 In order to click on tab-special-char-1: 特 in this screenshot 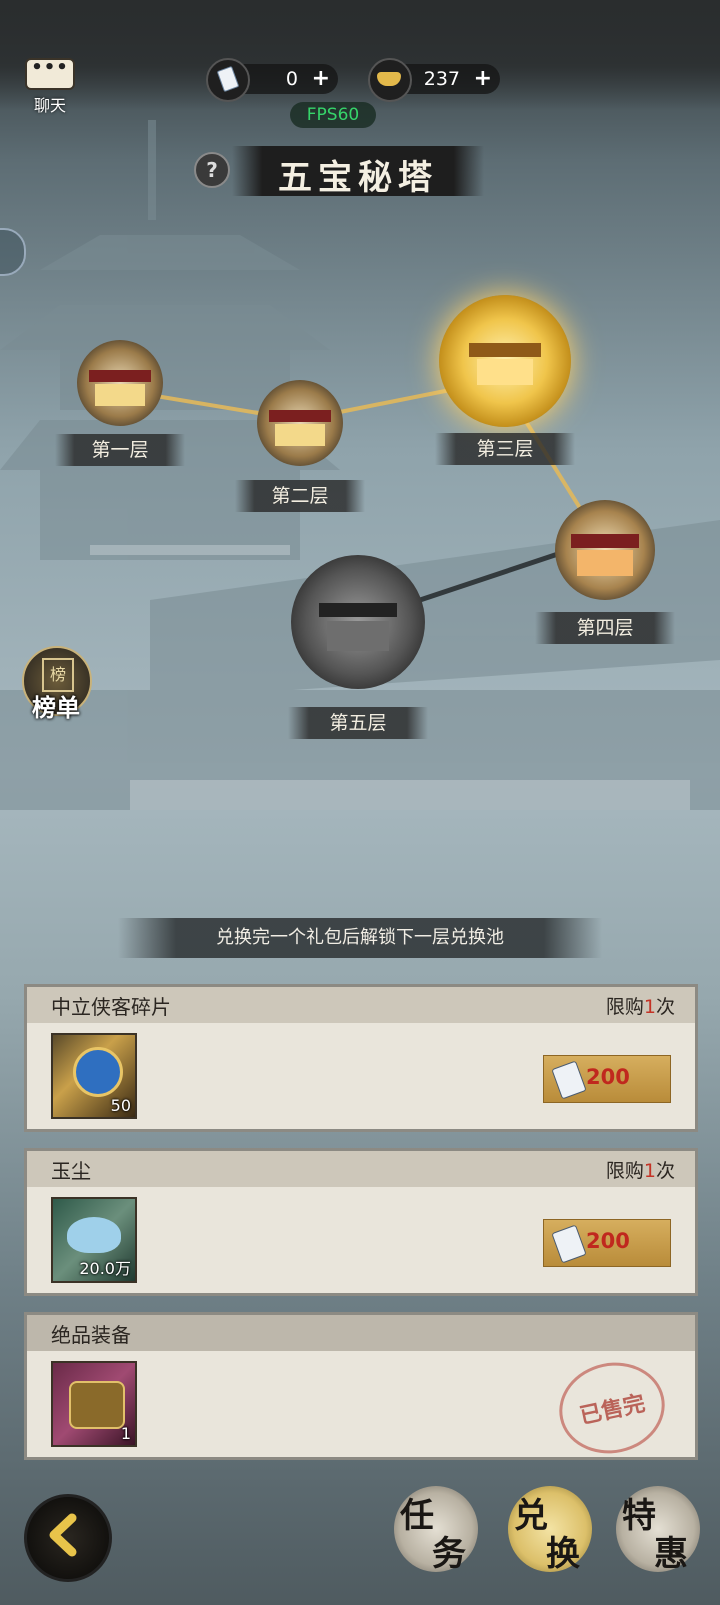, I will do `click(639, 1516)`.